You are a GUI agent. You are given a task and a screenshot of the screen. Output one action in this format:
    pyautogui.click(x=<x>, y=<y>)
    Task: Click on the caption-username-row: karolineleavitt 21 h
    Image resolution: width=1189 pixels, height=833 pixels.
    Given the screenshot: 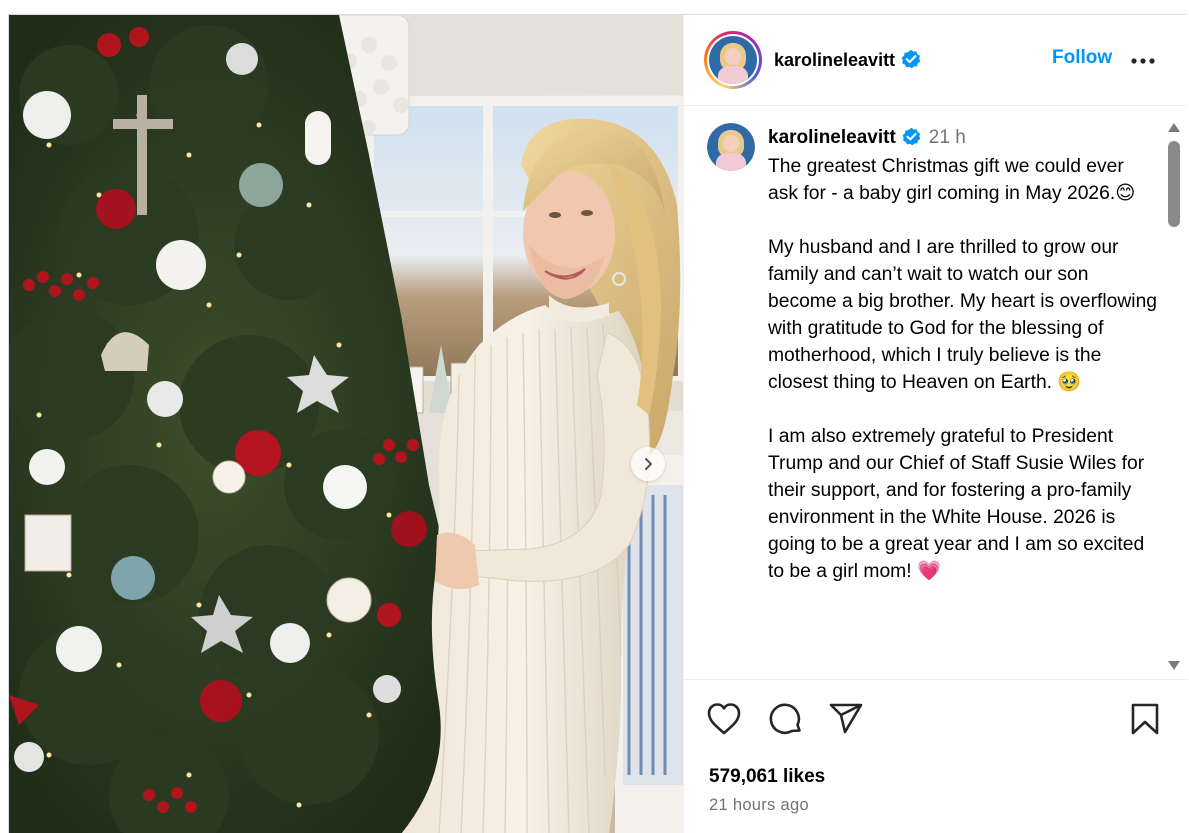 What is the action you would take?
    pyautogui.click(x=867, y=138)
    